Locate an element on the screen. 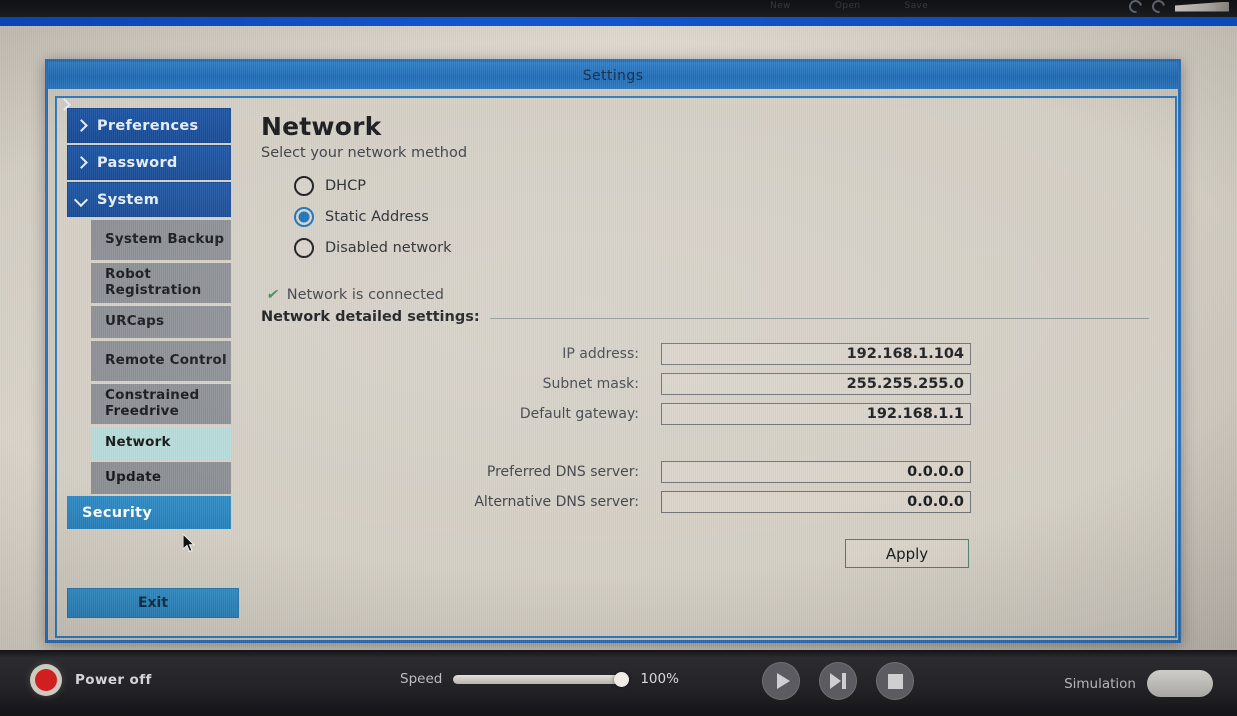  section-title: Network detailed settings: is located at coordinates (370, 317).